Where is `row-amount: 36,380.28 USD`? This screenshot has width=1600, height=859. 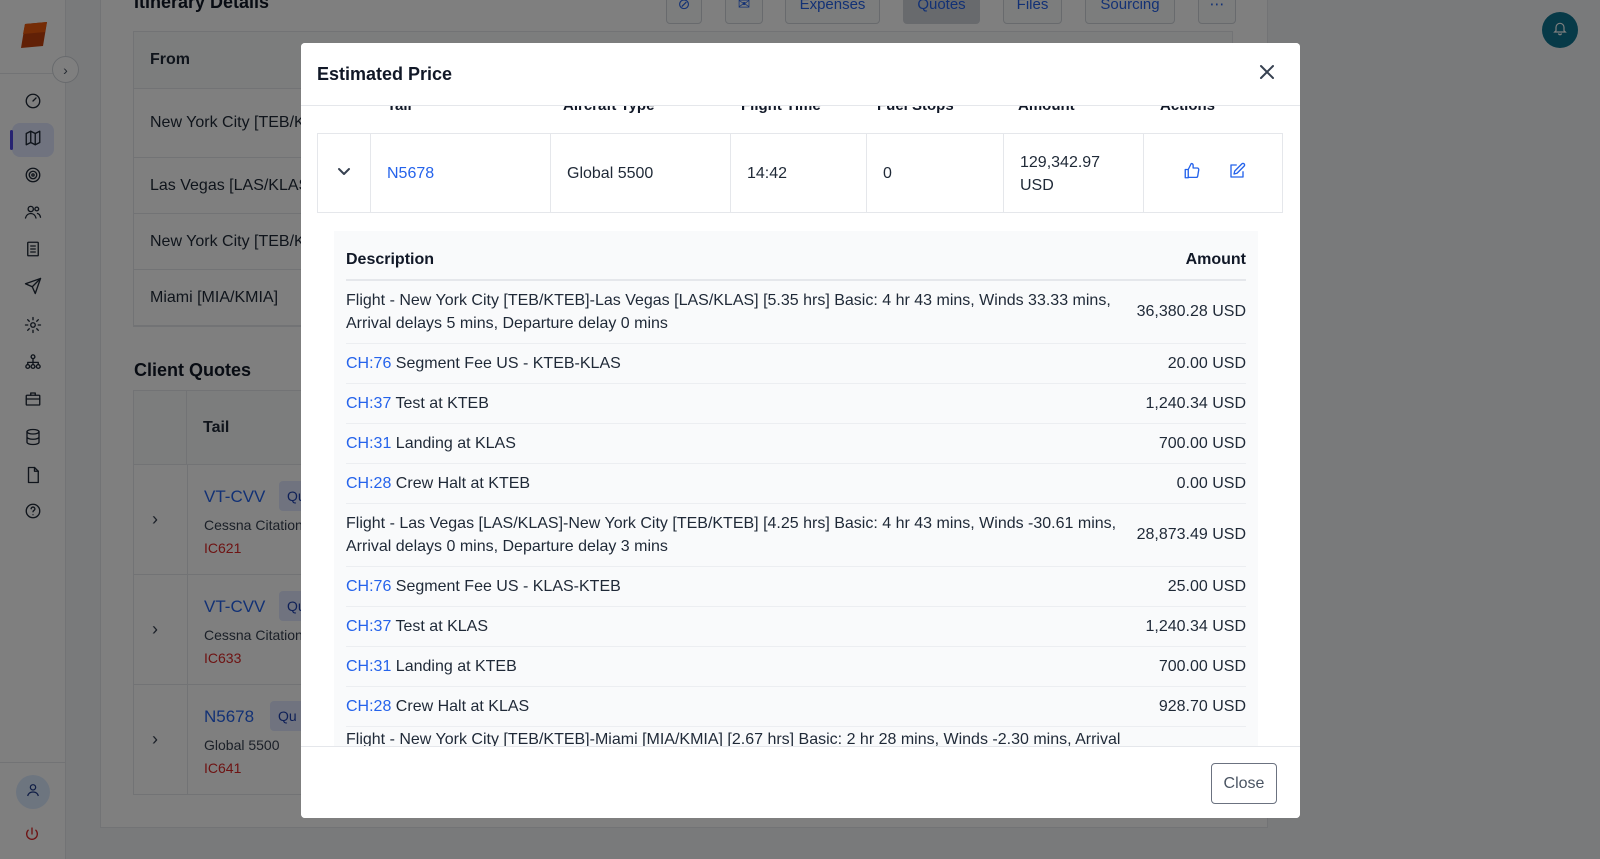 row-amount: 36,380.28 USD is located at coordinates (1191, 311).